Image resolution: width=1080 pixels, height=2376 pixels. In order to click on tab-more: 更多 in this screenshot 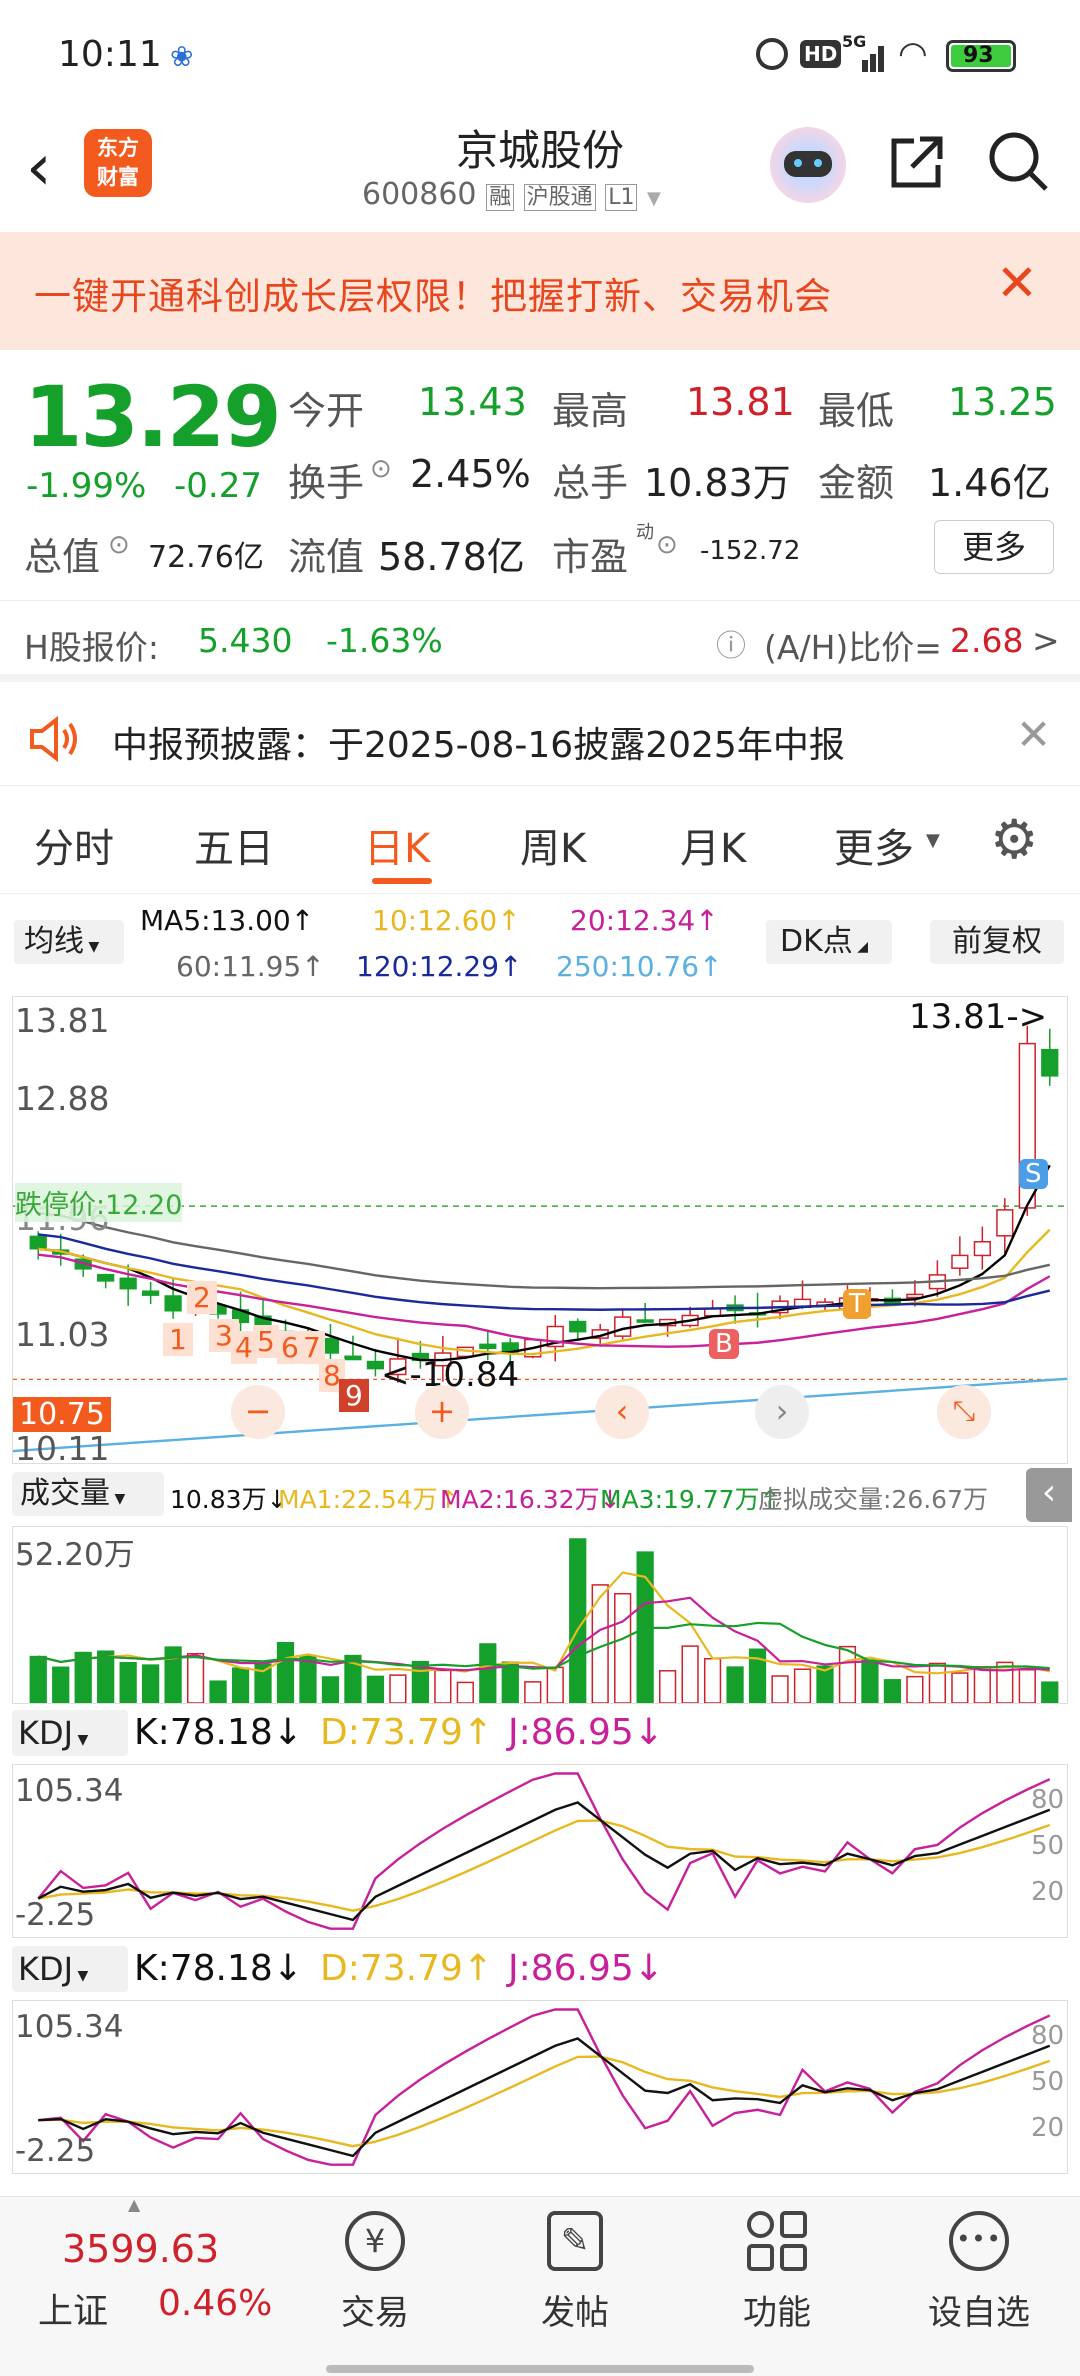, I will do `click(874, 845)`.